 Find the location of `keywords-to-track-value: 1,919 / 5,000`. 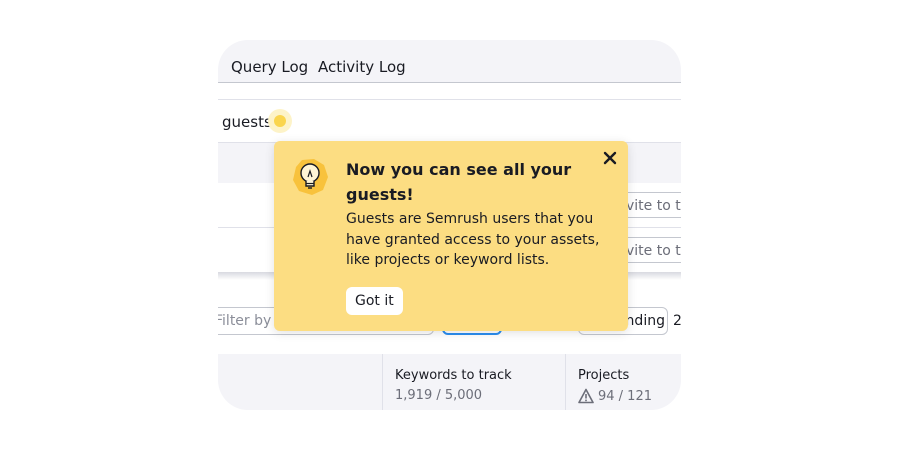

keywords-to-track-value: 1,919 / 5,000 is located at coordinates (439, 395).